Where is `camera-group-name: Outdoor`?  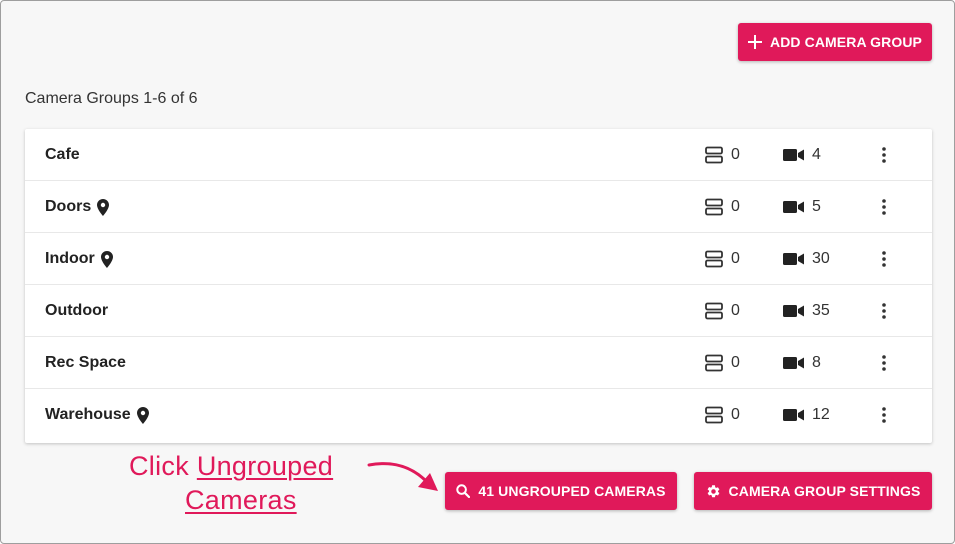
camera-group-name: Outdoor is located at coordinates (76, 311).